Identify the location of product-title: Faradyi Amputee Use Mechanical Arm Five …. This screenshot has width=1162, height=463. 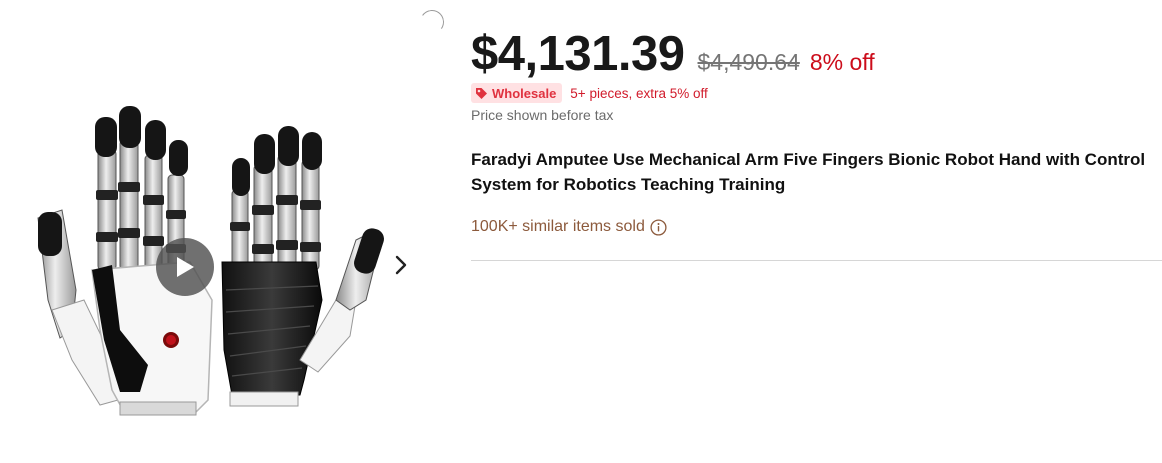
(808, 172).